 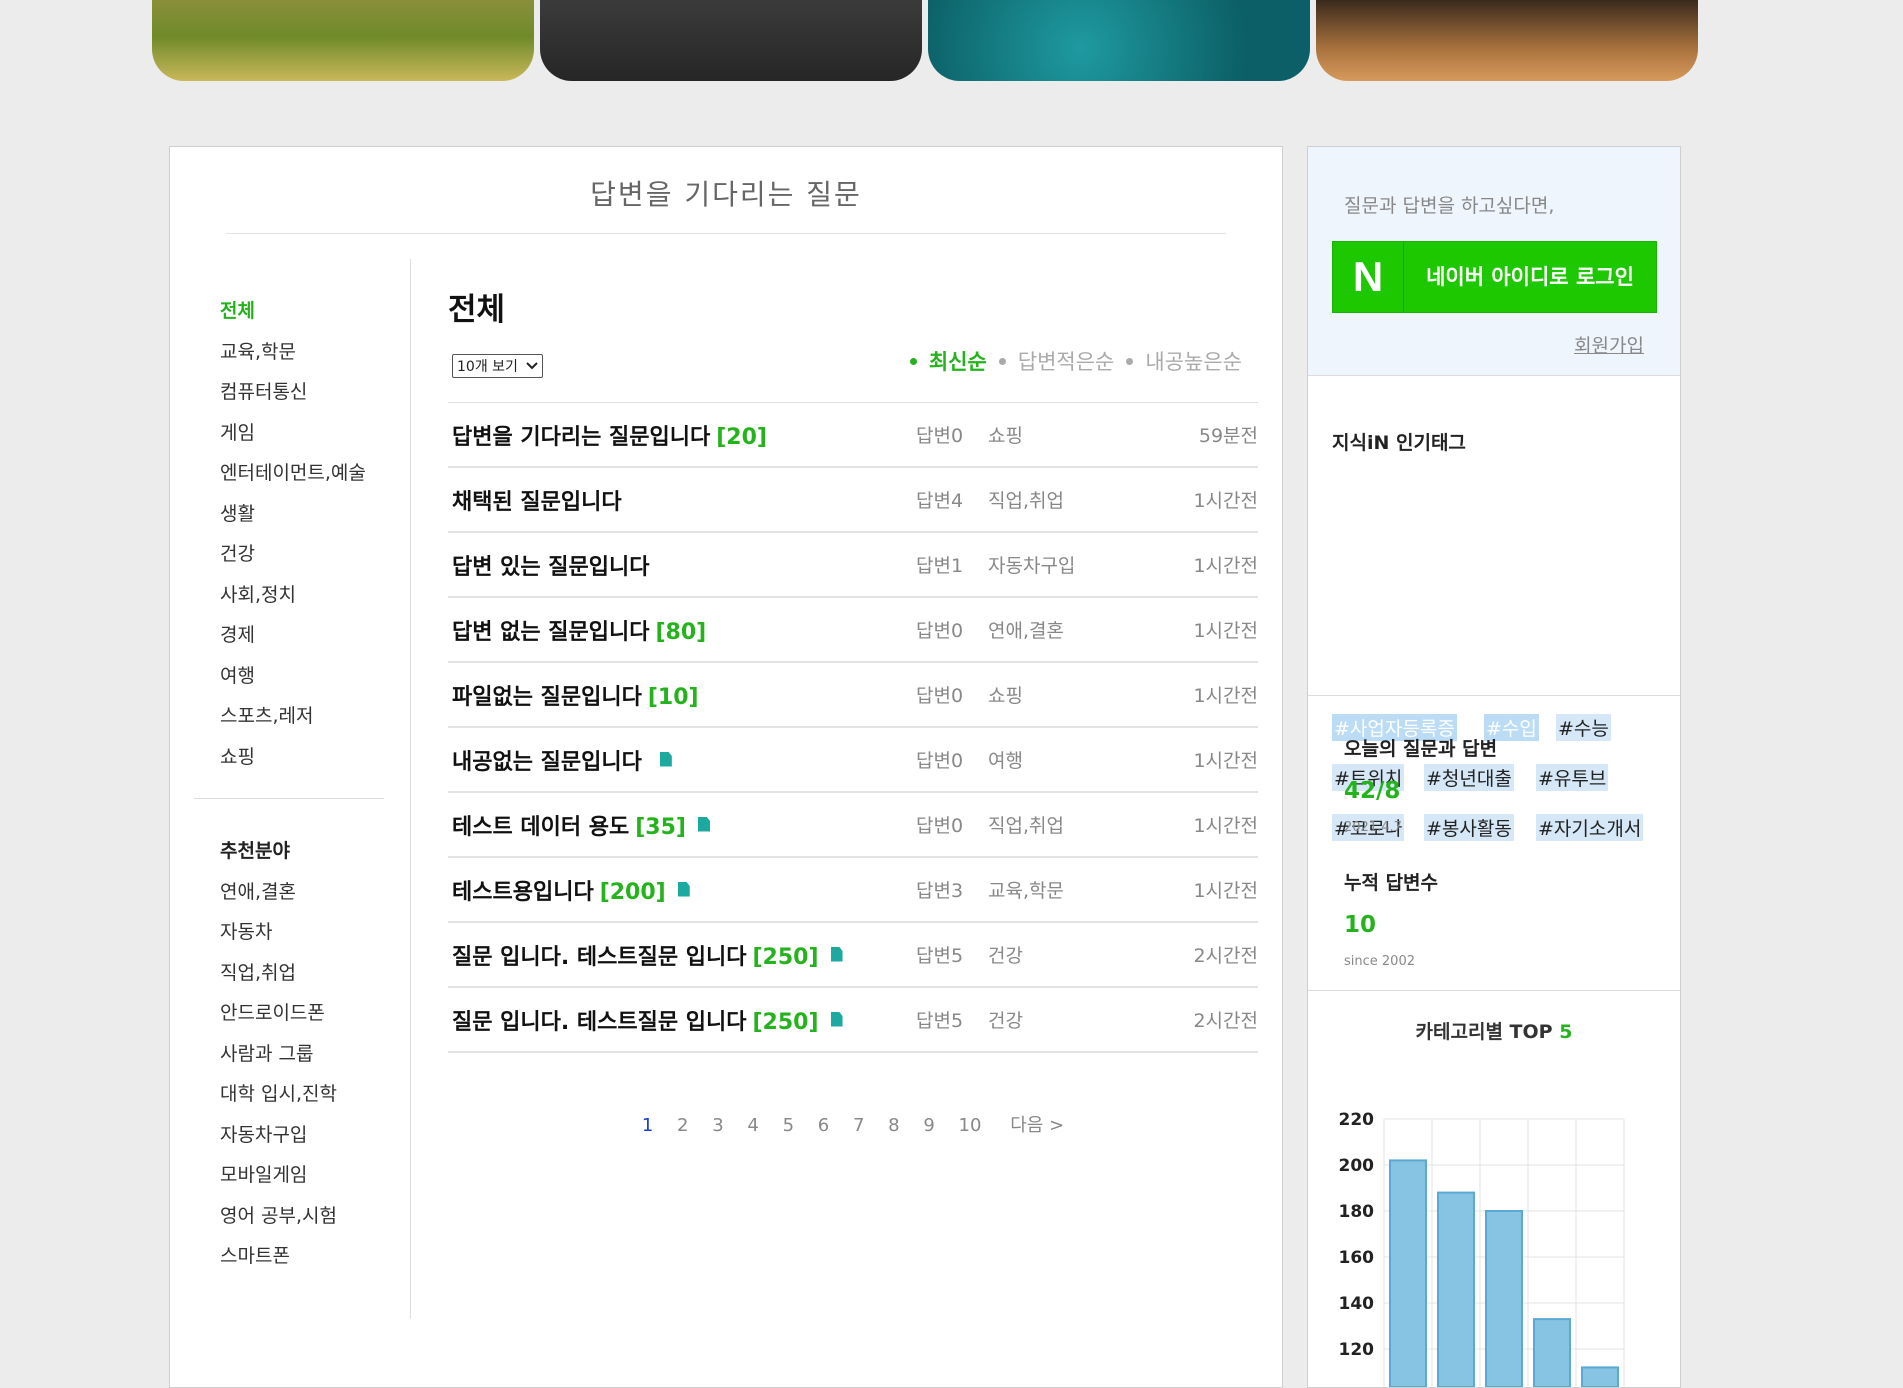 I want to click on page-link: 7, so click(x=858, y=1125).